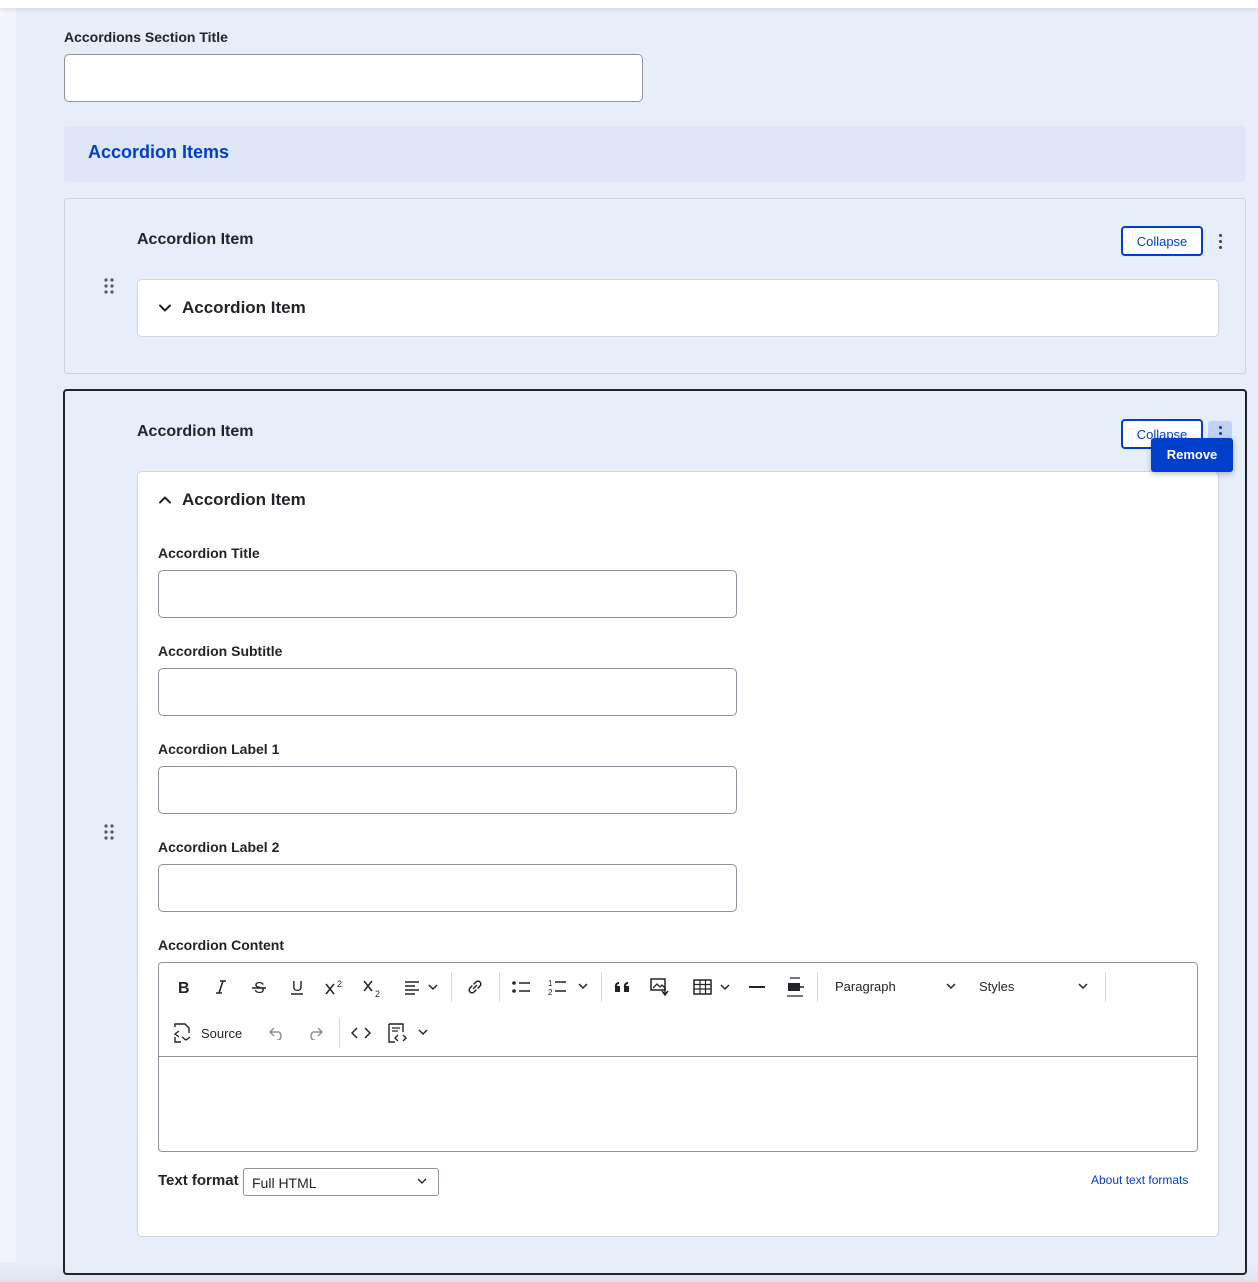 This screenshot has width=1258, height=1282. I want to click on accordion-item-card-1: Accordion Item Collapse Accordion Item, so click(655, 286).